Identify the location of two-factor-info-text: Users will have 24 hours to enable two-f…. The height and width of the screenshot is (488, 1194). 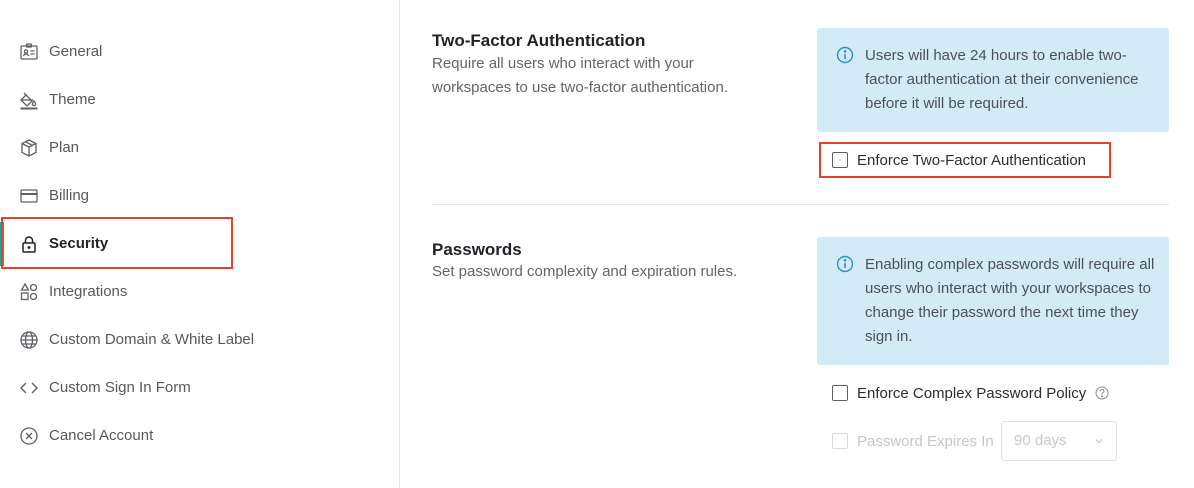
(1002, 79).